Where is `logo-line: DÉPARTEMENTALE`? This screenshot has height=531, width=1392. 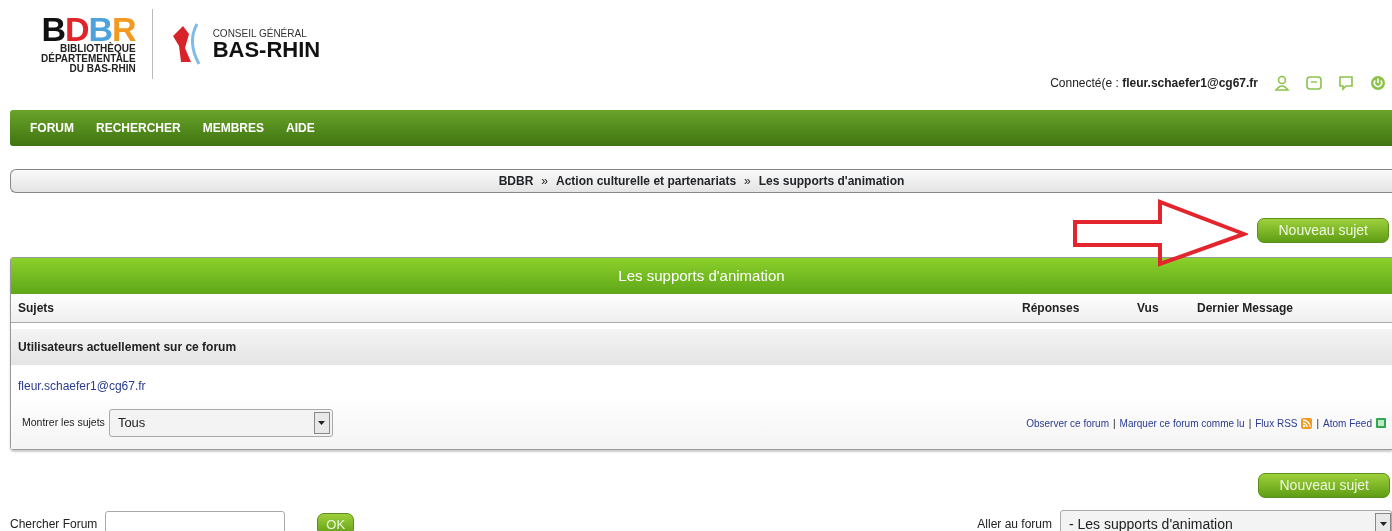 logo-line: DÉPARTEMENTALE is located at coordinates (88, 59).